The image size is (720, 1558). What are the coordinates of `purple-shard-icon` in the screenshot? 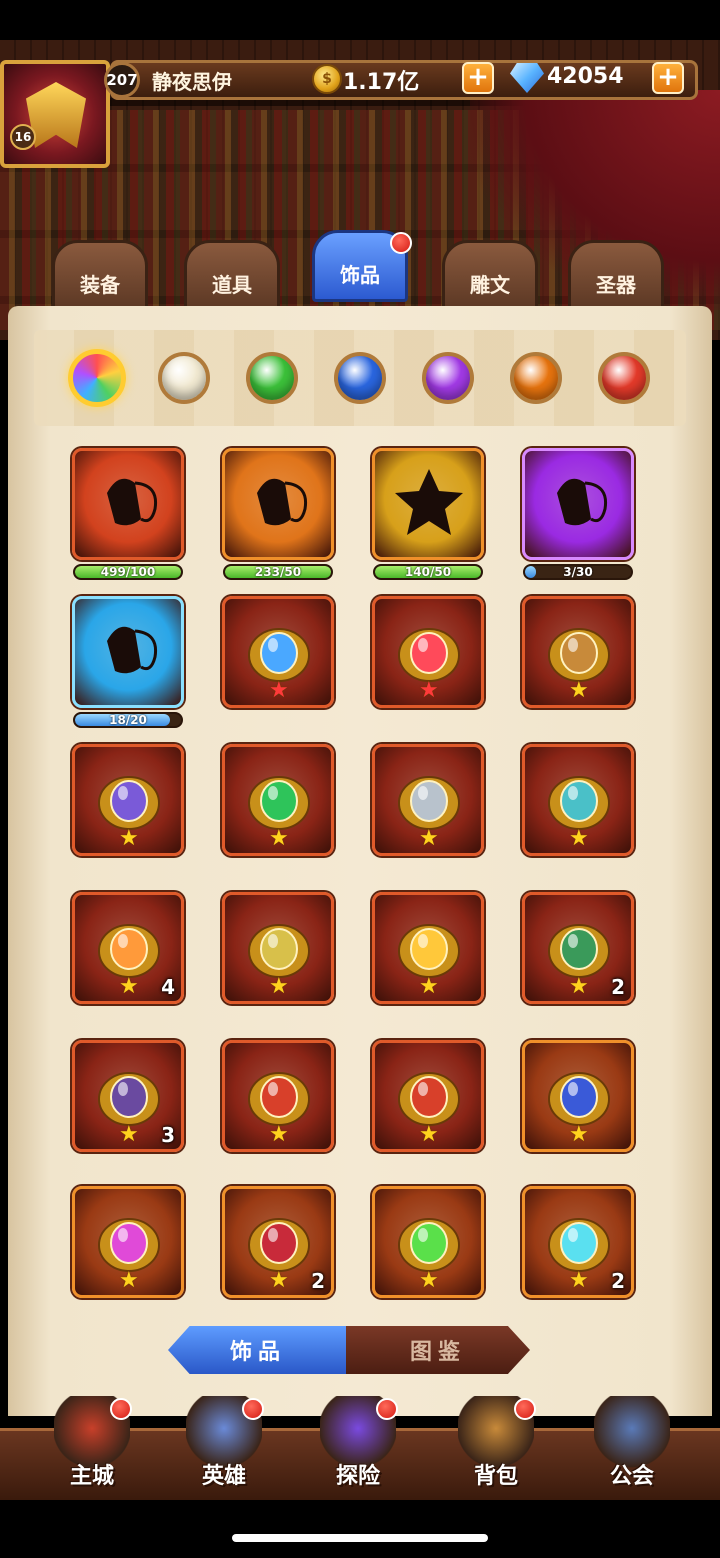 It's located at (582, 502).